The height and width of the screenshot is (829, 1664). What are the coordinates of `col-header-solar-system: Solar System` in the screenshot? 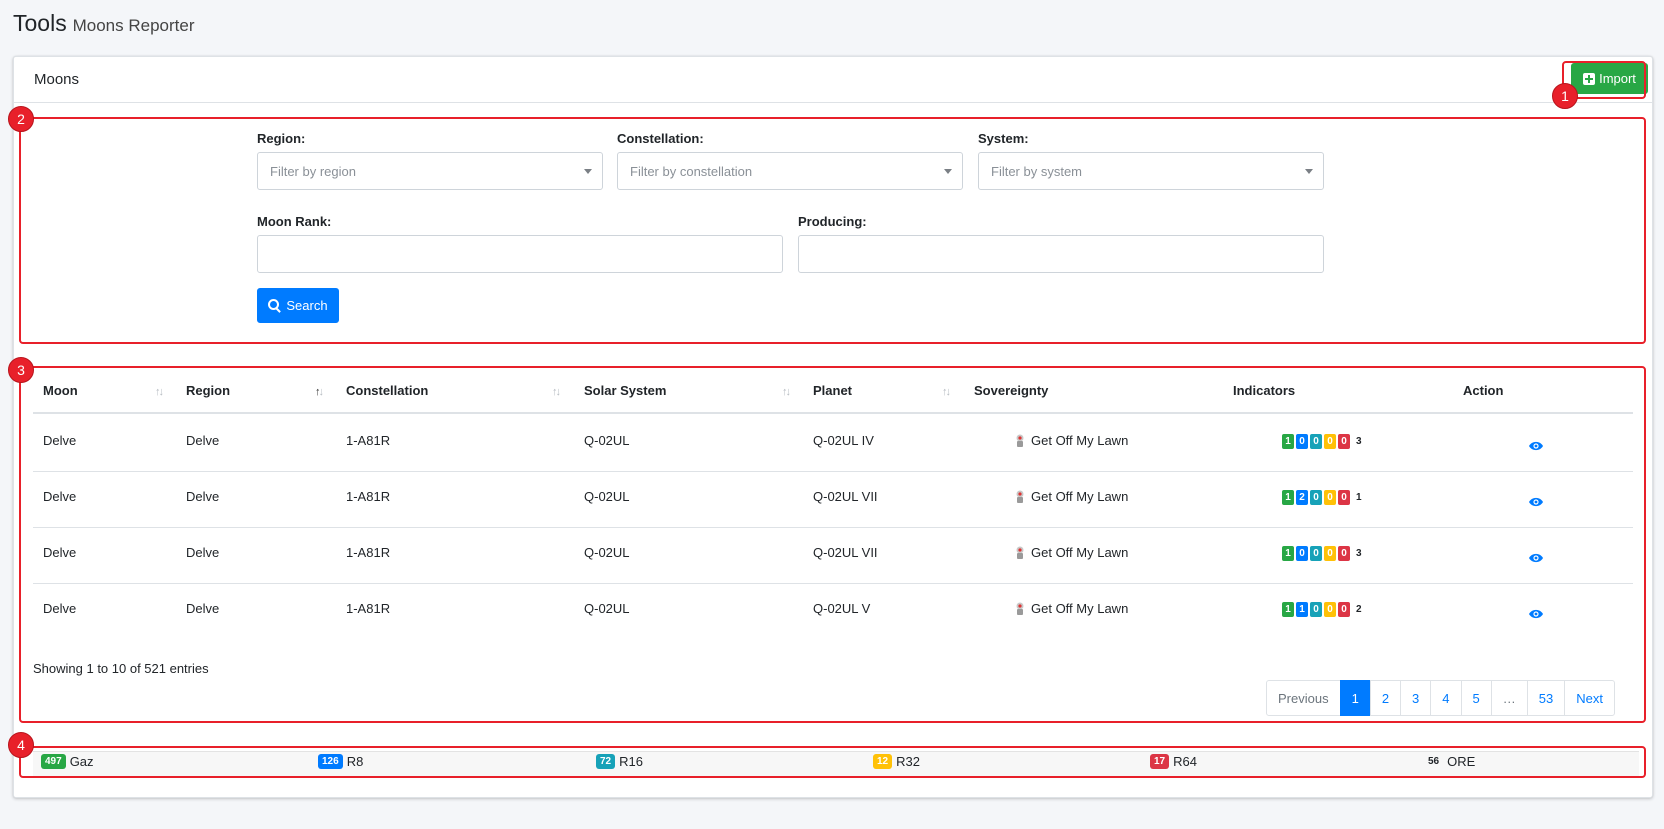 It's located at (625, 390).